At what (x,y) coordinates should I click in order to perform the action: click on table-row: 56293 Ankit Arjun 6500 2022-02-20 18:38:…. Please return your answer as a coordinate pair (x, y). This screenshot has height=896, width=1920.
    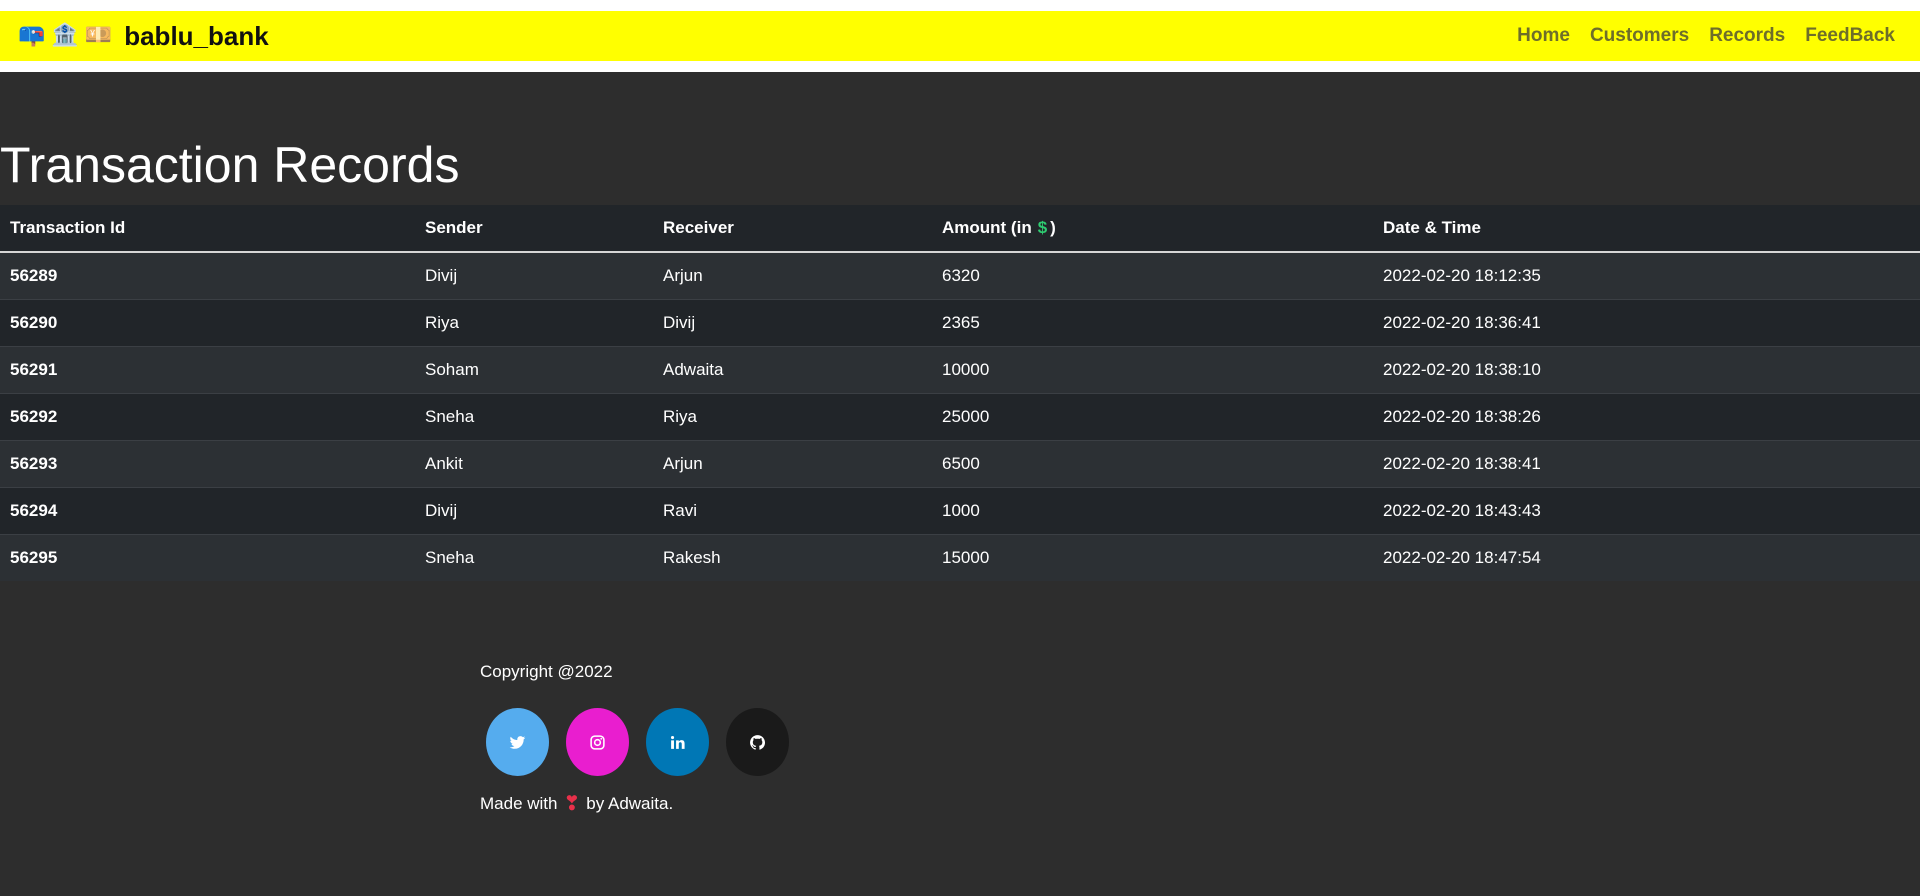
    Looking at the image, I should click on (960, 464).